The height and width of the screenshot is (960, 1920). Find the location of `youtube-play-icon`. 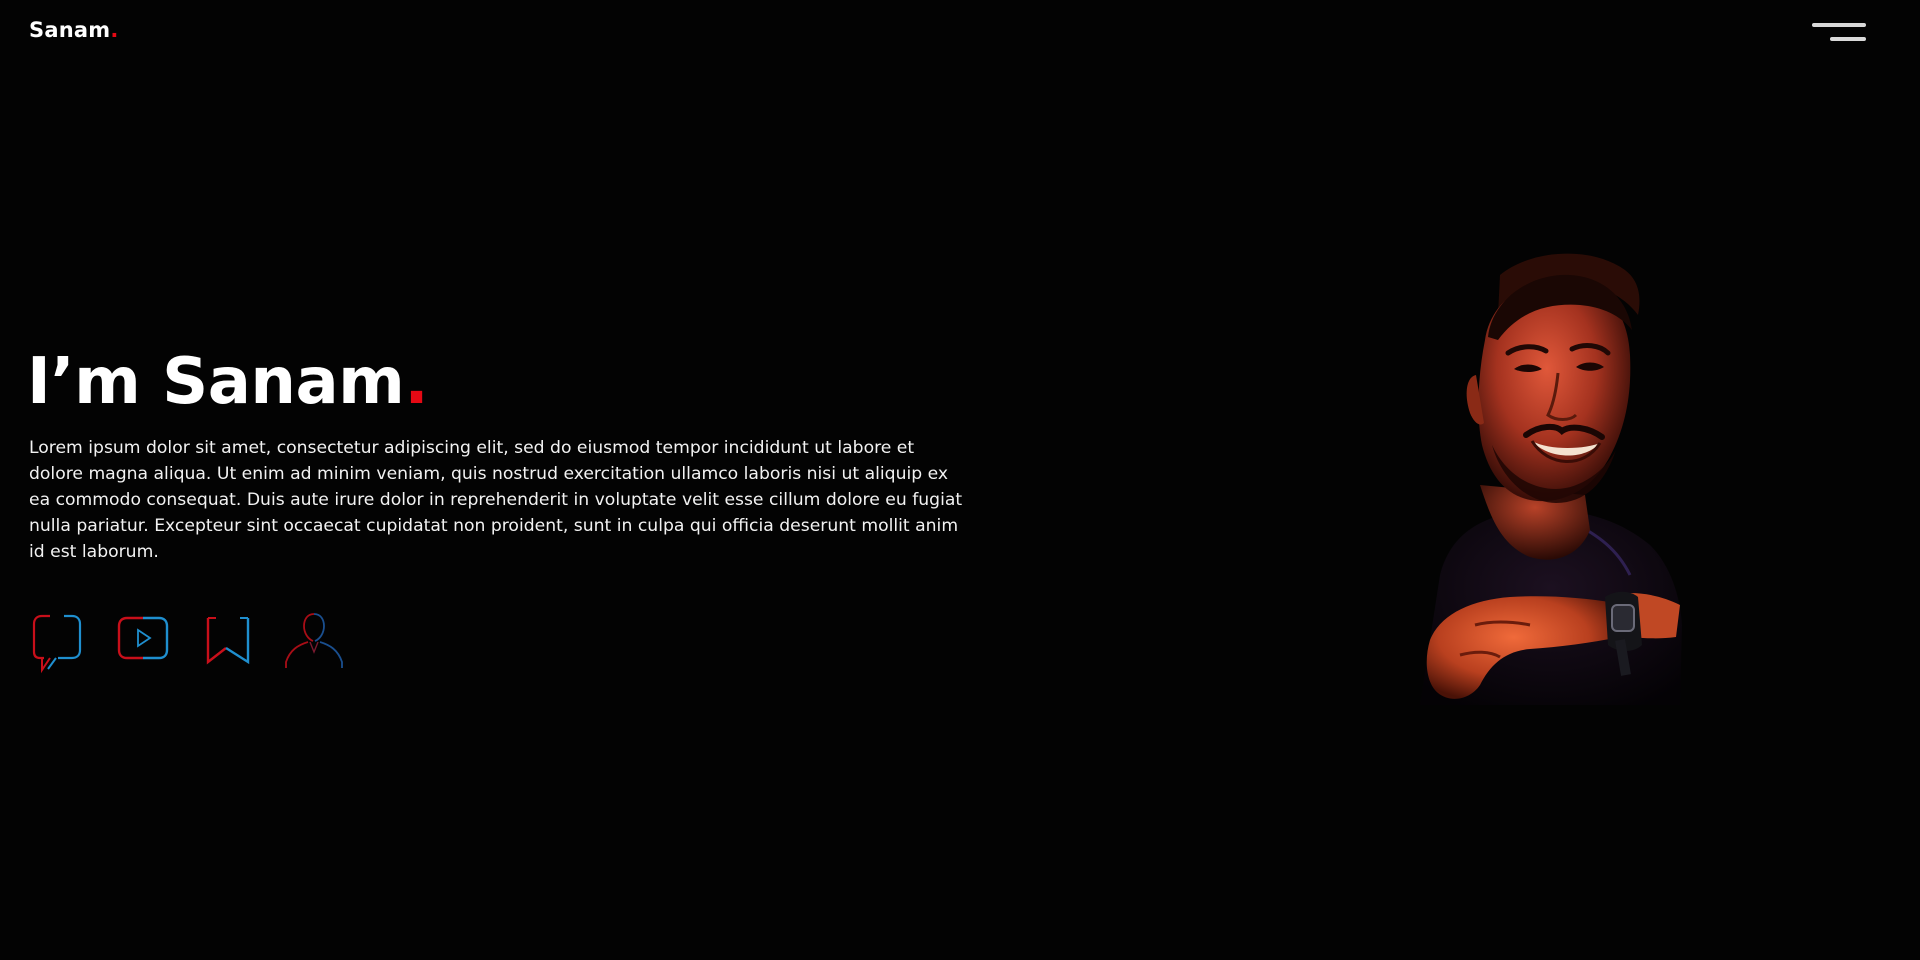

youtube-play-icon is located at coordinates (143, 641).